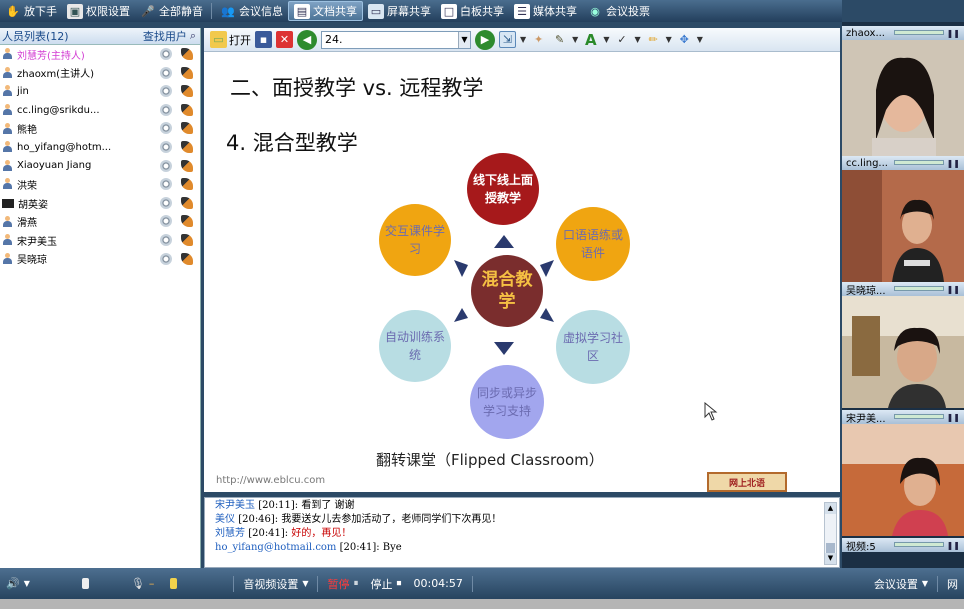  I want to click on raise-hand-button: ✋ 放下手, so click(31, 11).